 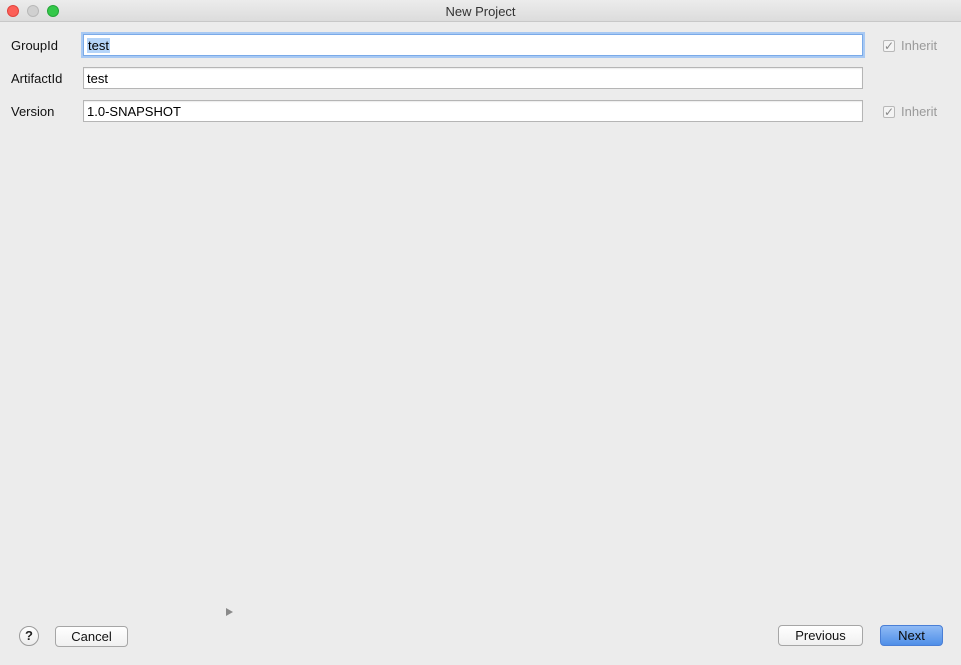 I want to click on artifactid-label: ArtifactId, so click(x=37, y=78).